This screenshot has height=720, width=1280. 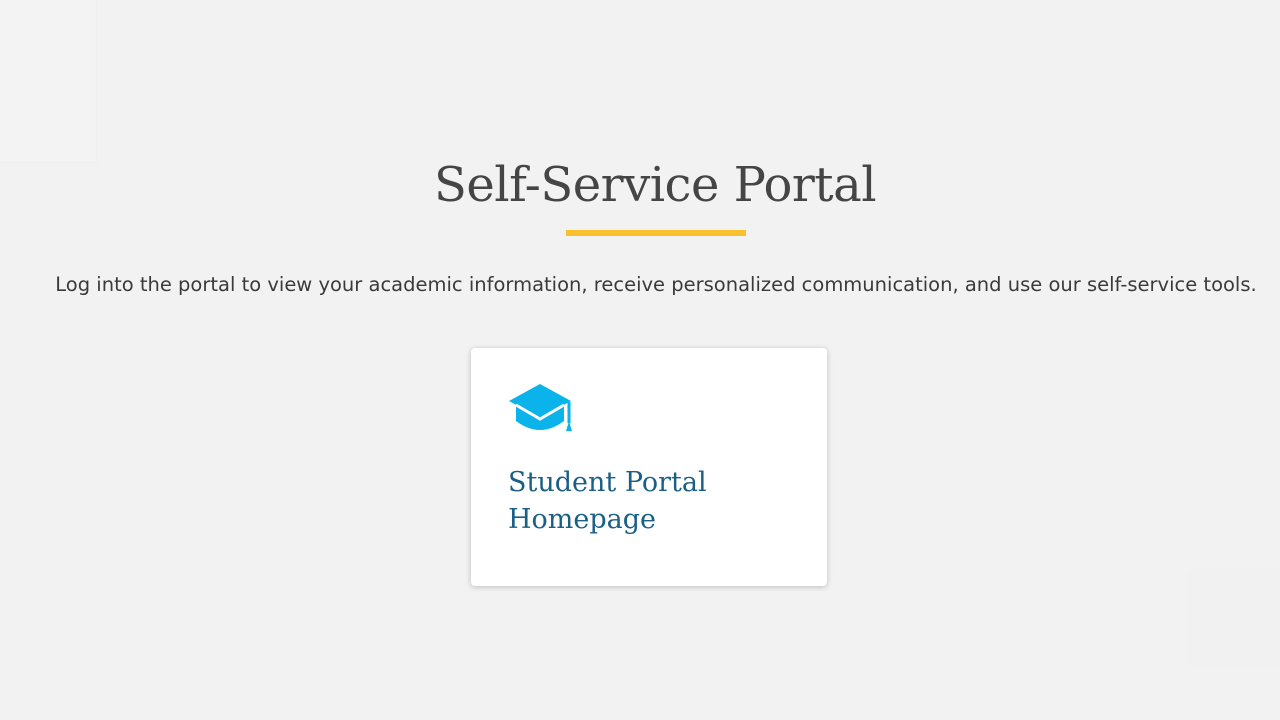 I want to click on faded-panel, so click(x=48, y=81).